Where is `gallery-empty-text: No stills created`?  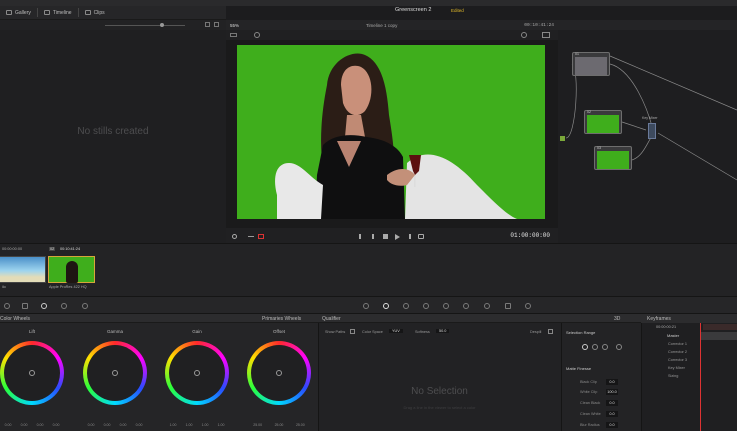
gallery-empty-text: No stills created is located at coordinates (113, 131).